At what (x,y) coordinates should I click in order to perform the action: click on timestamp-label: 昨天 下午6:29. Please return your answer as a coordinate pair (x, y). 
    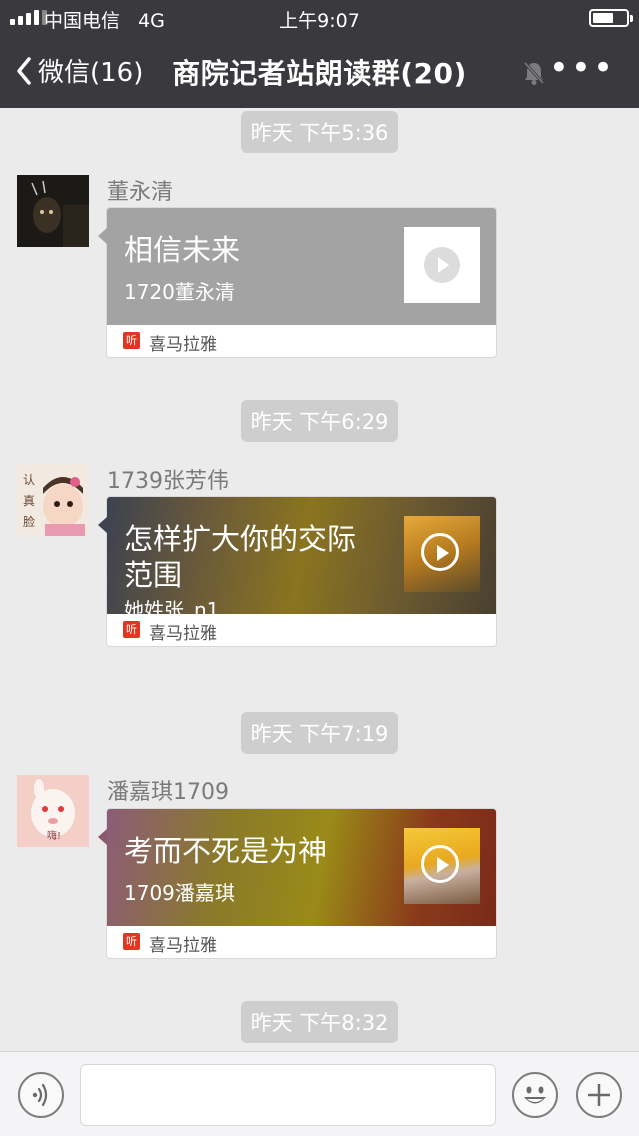
    Looking at the image, I should click on (319, 421).